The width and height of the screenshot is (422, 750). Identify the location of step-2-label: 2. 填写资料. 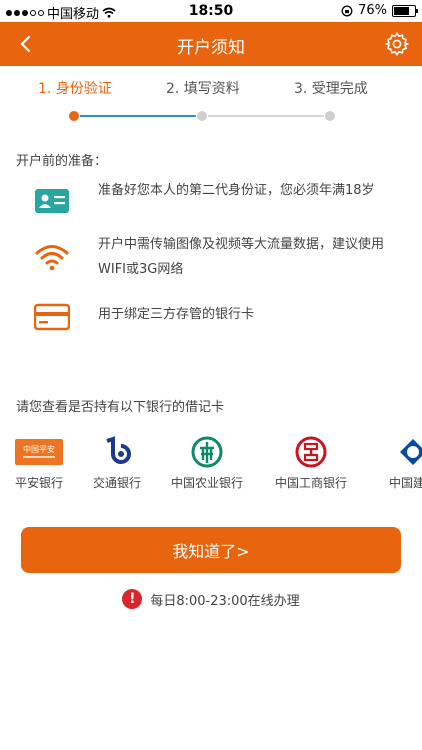
(203, 89).